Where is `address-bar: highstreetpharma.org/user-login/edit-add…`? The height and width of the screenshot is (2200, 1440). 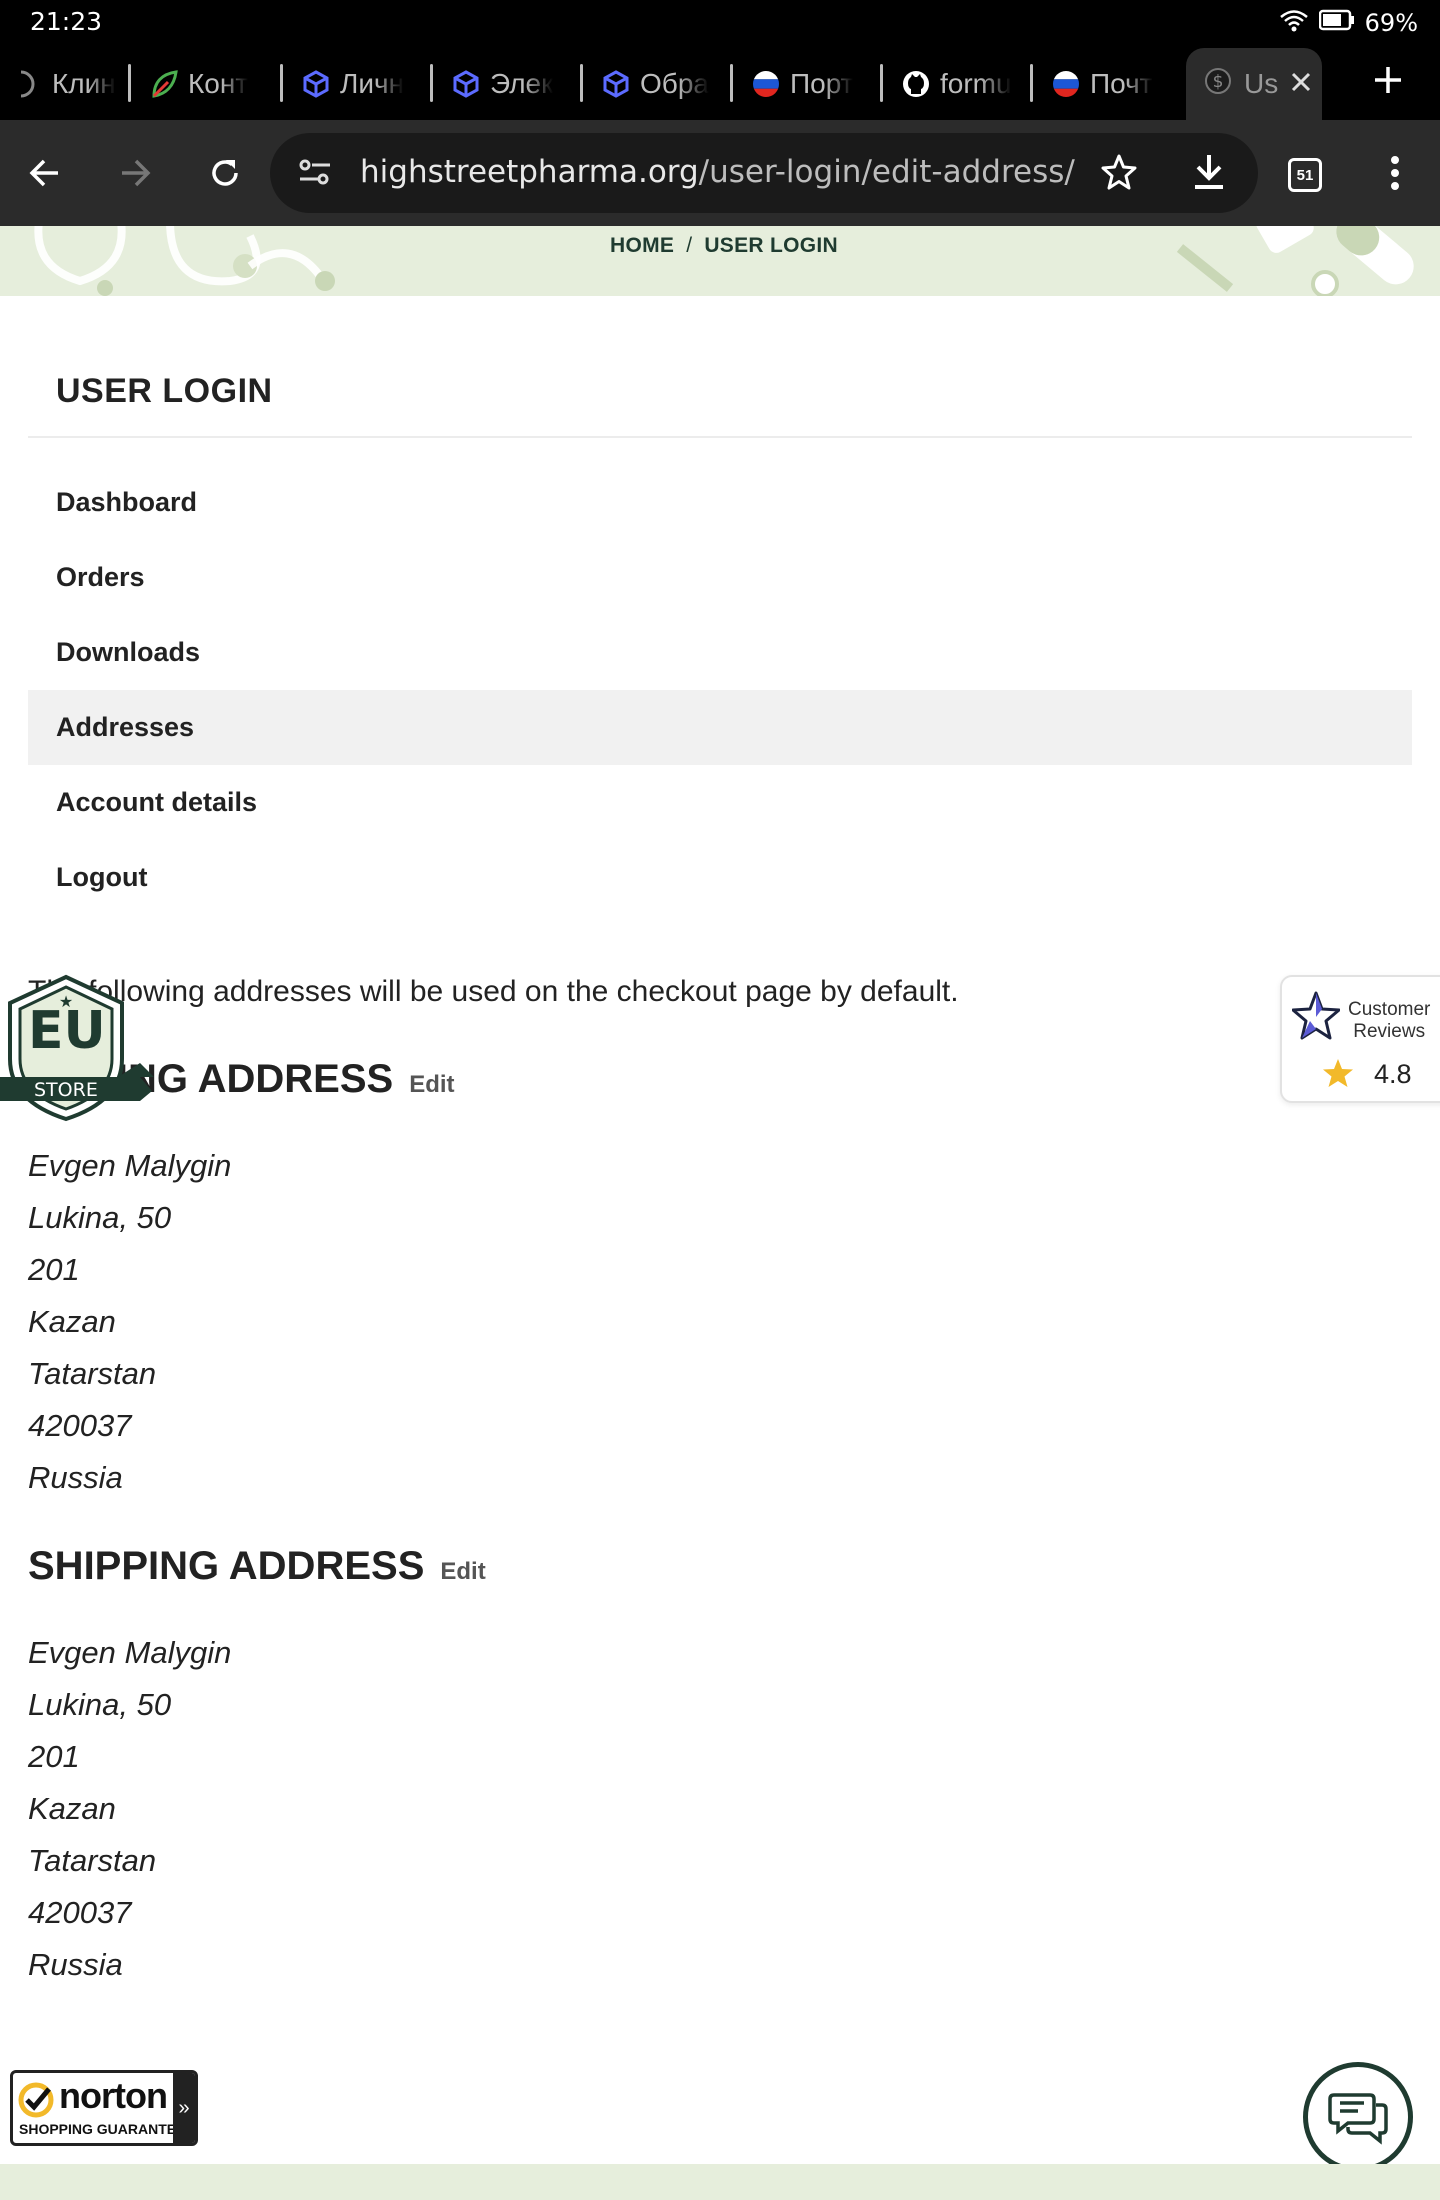
address-bar: highstreetpharma.org/user-login/edit-add… is located at coordinates (764, 173).